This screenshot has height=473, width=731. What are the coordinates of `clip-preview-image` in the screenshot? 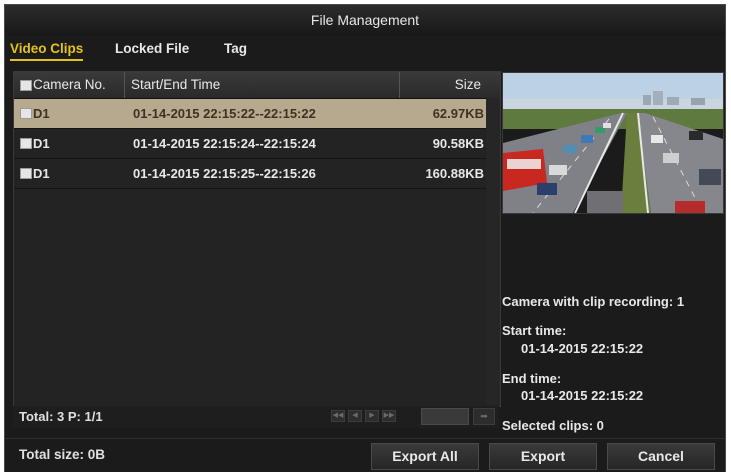 It's located at (613, 143).